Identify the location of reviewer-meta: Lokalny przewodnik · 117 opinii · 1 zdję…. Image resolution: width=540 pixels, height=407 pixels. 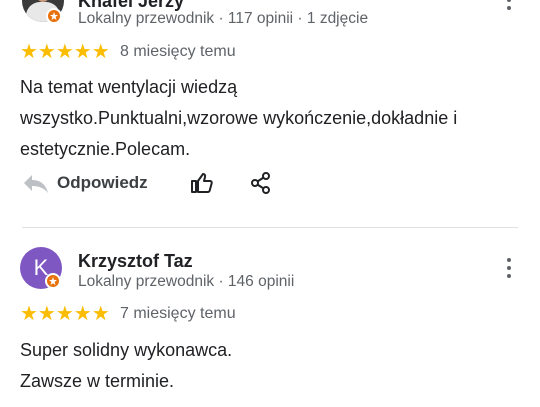
(223, 18).